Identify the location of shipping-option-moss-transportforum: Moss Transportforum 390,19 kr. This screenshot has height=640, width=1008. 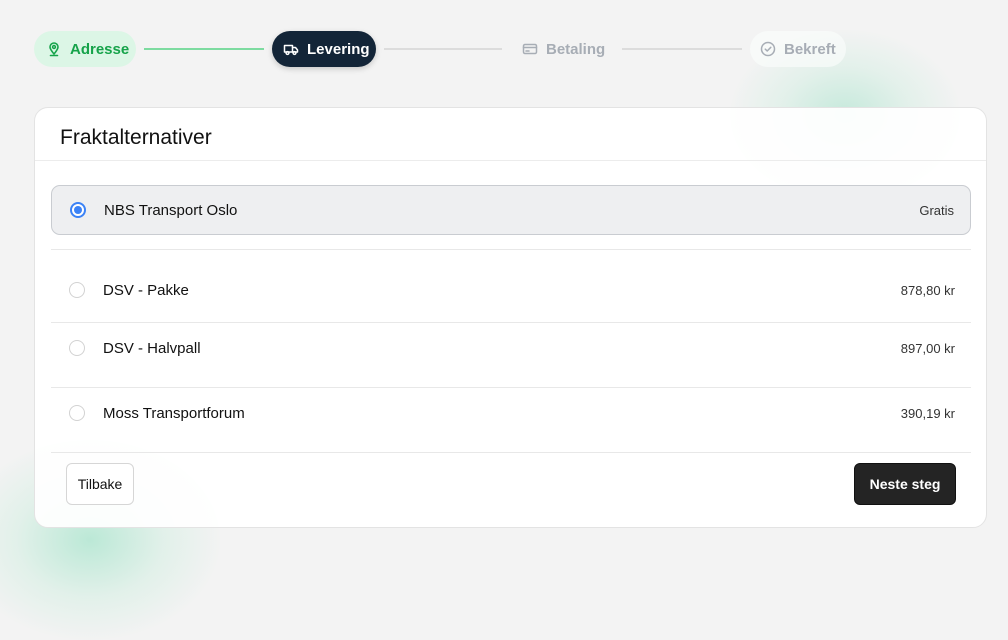
(511, 420).